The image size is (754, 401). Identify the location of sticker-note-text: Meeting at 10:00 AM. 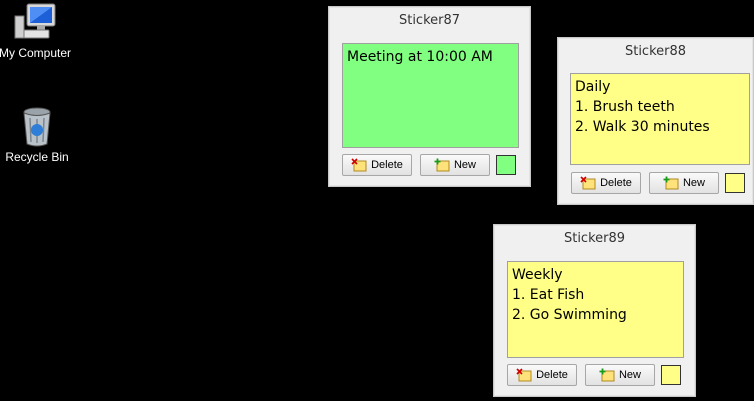
(430, 95).